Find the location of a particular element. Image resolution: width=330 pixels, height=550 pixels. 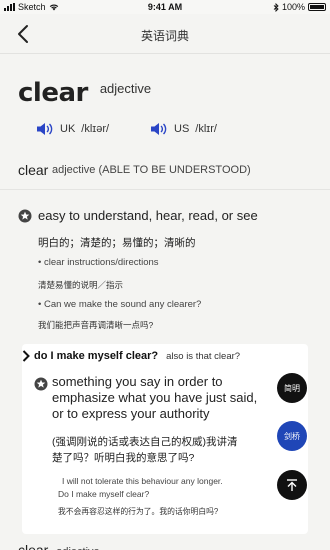

example-sentence: • Can we make the sound any clearer? is located at coordinates (120, 304).